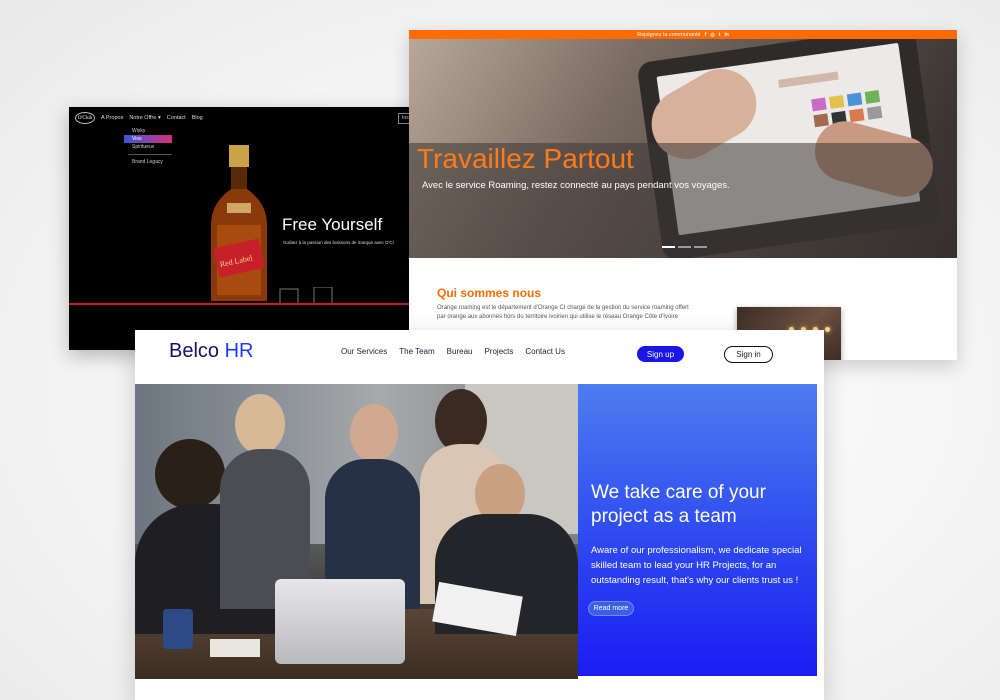 This screenshot has width=1000, height=700. What do you see at coordinates (148, 162) in the screenshot?
I see `oclub-dropdown-item-brand-legacy: Brand Legacy` at bounding box center [148, 162].